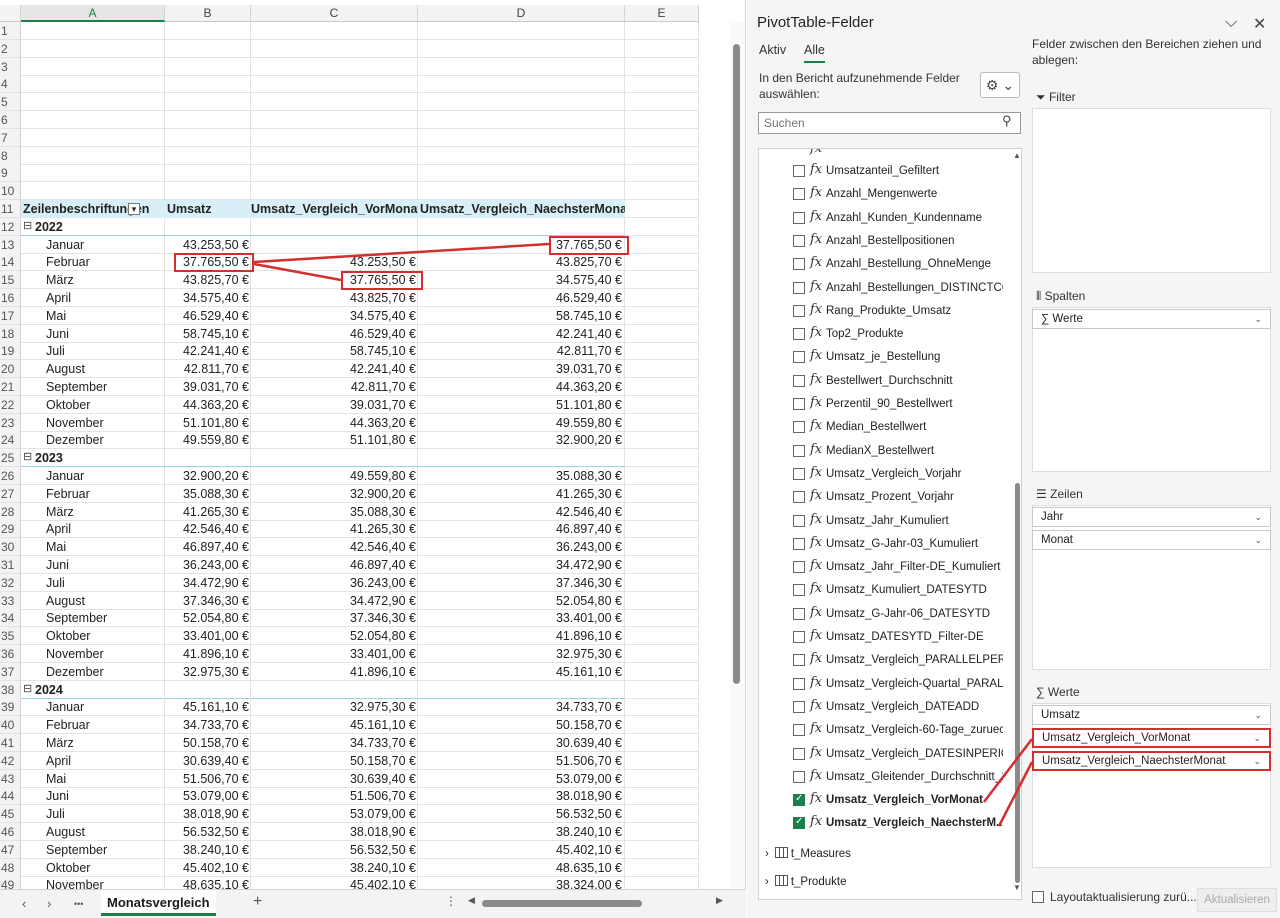 The width and height of the screenshot is (1280, 918). I want to click on field-item: fx Bestellwert_Durchschnitt, so click(898, 382).